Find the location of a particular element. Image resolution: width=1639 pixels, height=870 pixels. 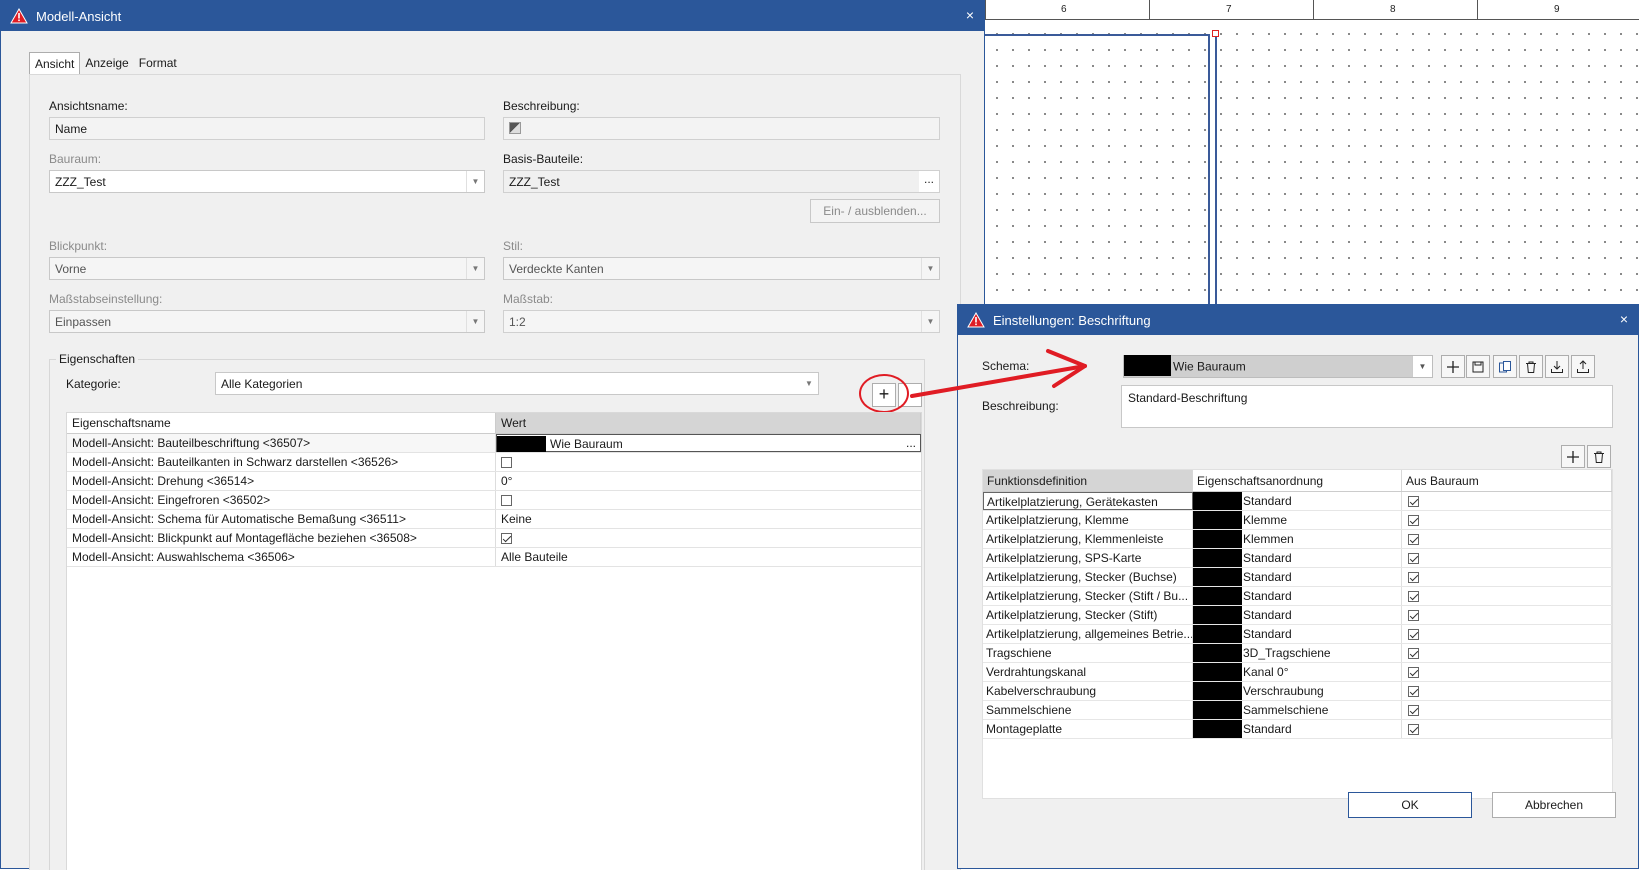

table-row: Montageplatte Standard is located at coordinates (1297, 729).